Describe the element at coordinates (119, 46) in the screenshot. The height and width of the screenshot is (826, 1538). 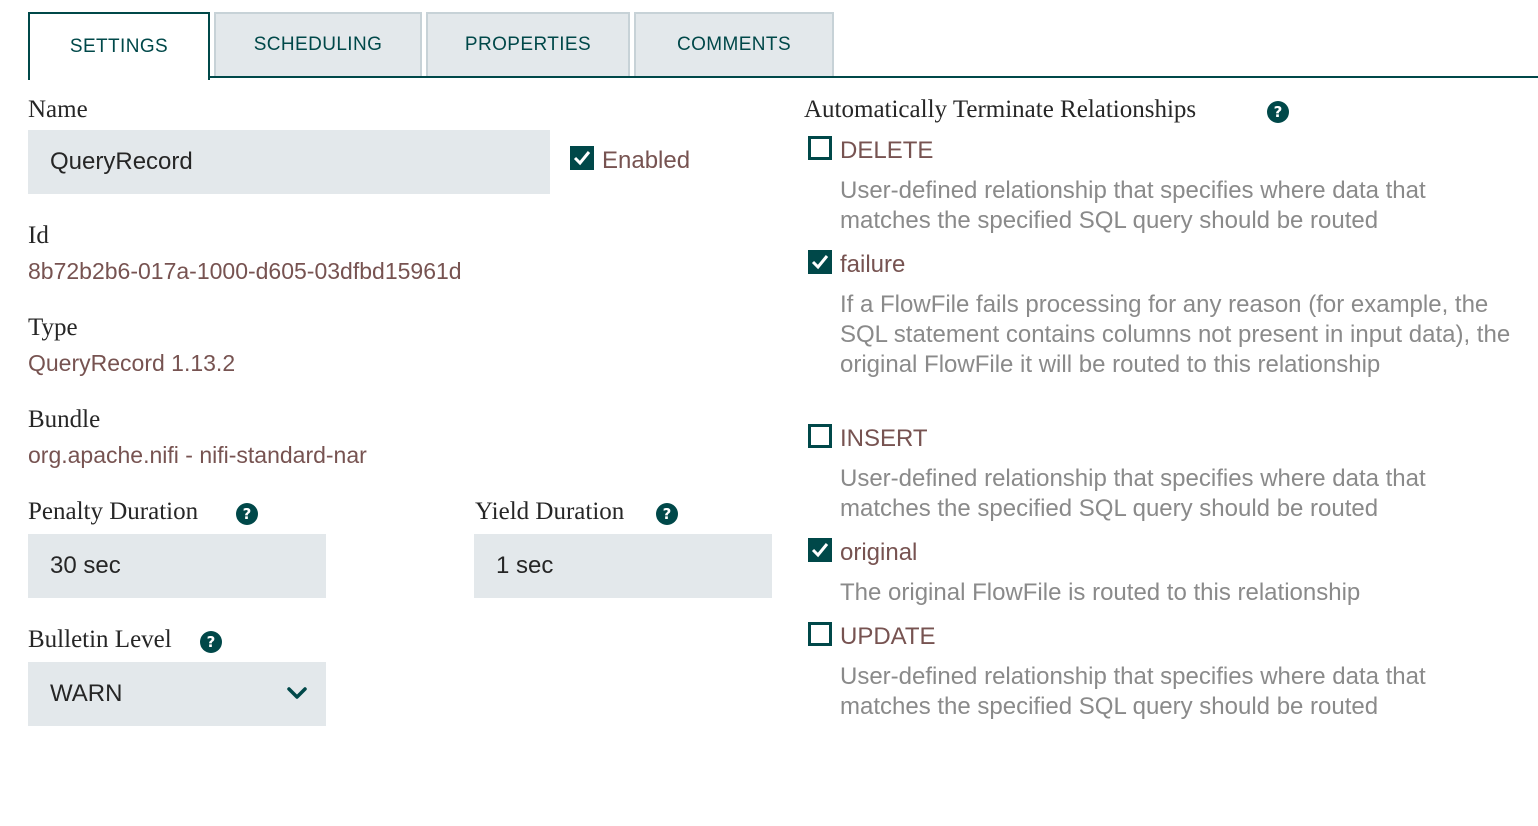
I see `tab-settings: SETTINGS` at that location.